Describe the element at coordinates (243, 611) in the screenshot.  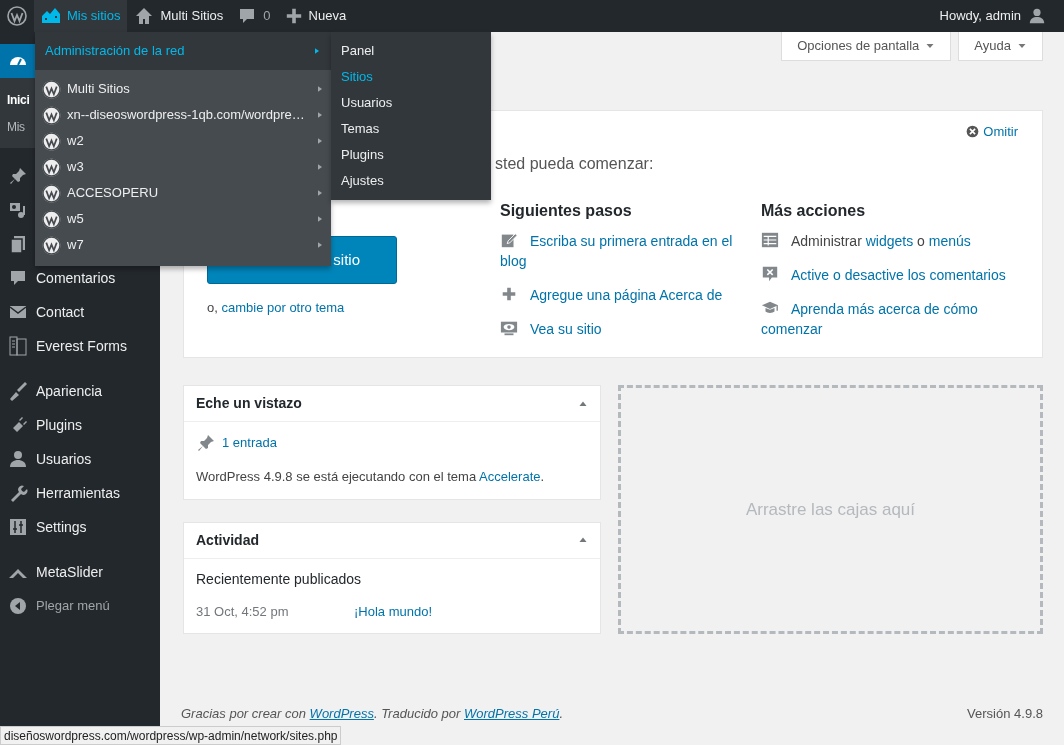
I see `post-date: 31 Oct, 4:52 pm` at that location.